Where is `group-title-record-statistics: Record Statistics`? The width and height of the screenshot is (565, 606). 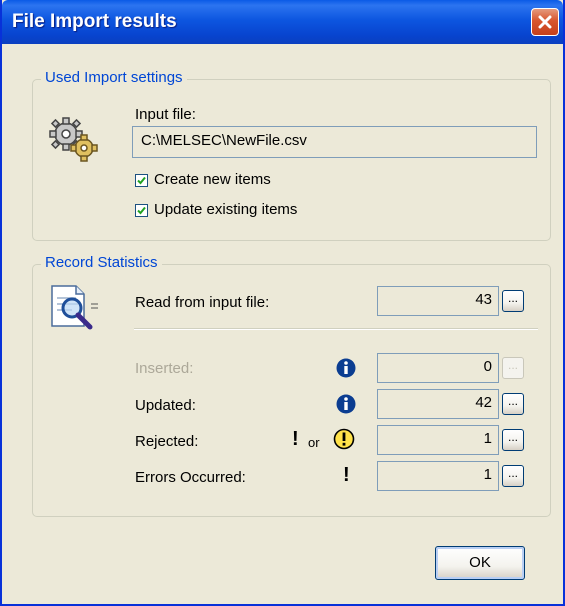
group-title-record-statistics: Record Statistics is located at coordinates (101, 262).